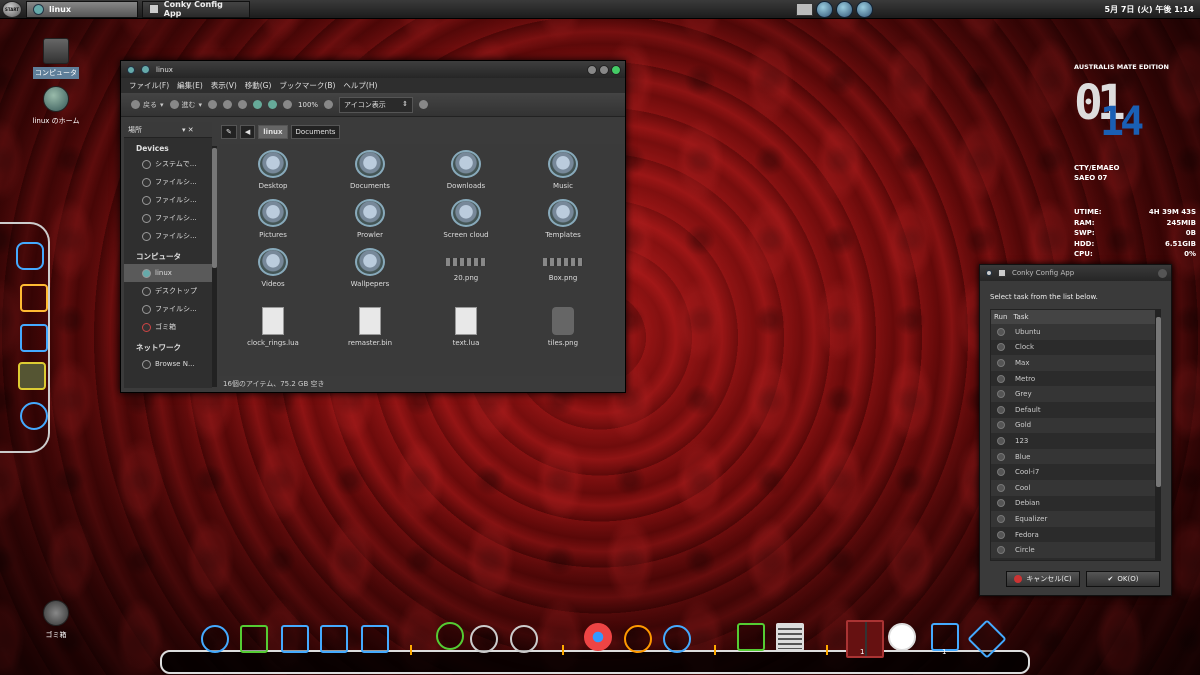 This screenshot has height=675, width=1200. Describe the element at coordinates (273, 327) in the screenshot. I see `file-item: clock_rings.lua` at that location.